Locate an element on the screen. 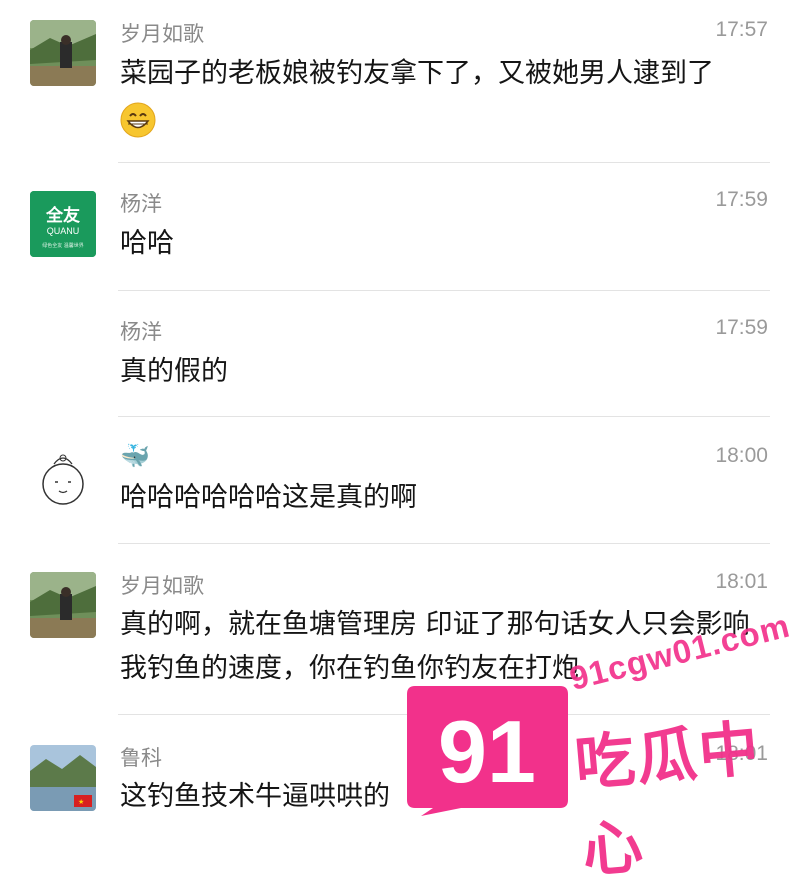 Image resolution: width=800 pixels, height=889 pixels. avatar: 全友 QUANU 绿色全友 温馨世界 is located at coordinates (63, 224).